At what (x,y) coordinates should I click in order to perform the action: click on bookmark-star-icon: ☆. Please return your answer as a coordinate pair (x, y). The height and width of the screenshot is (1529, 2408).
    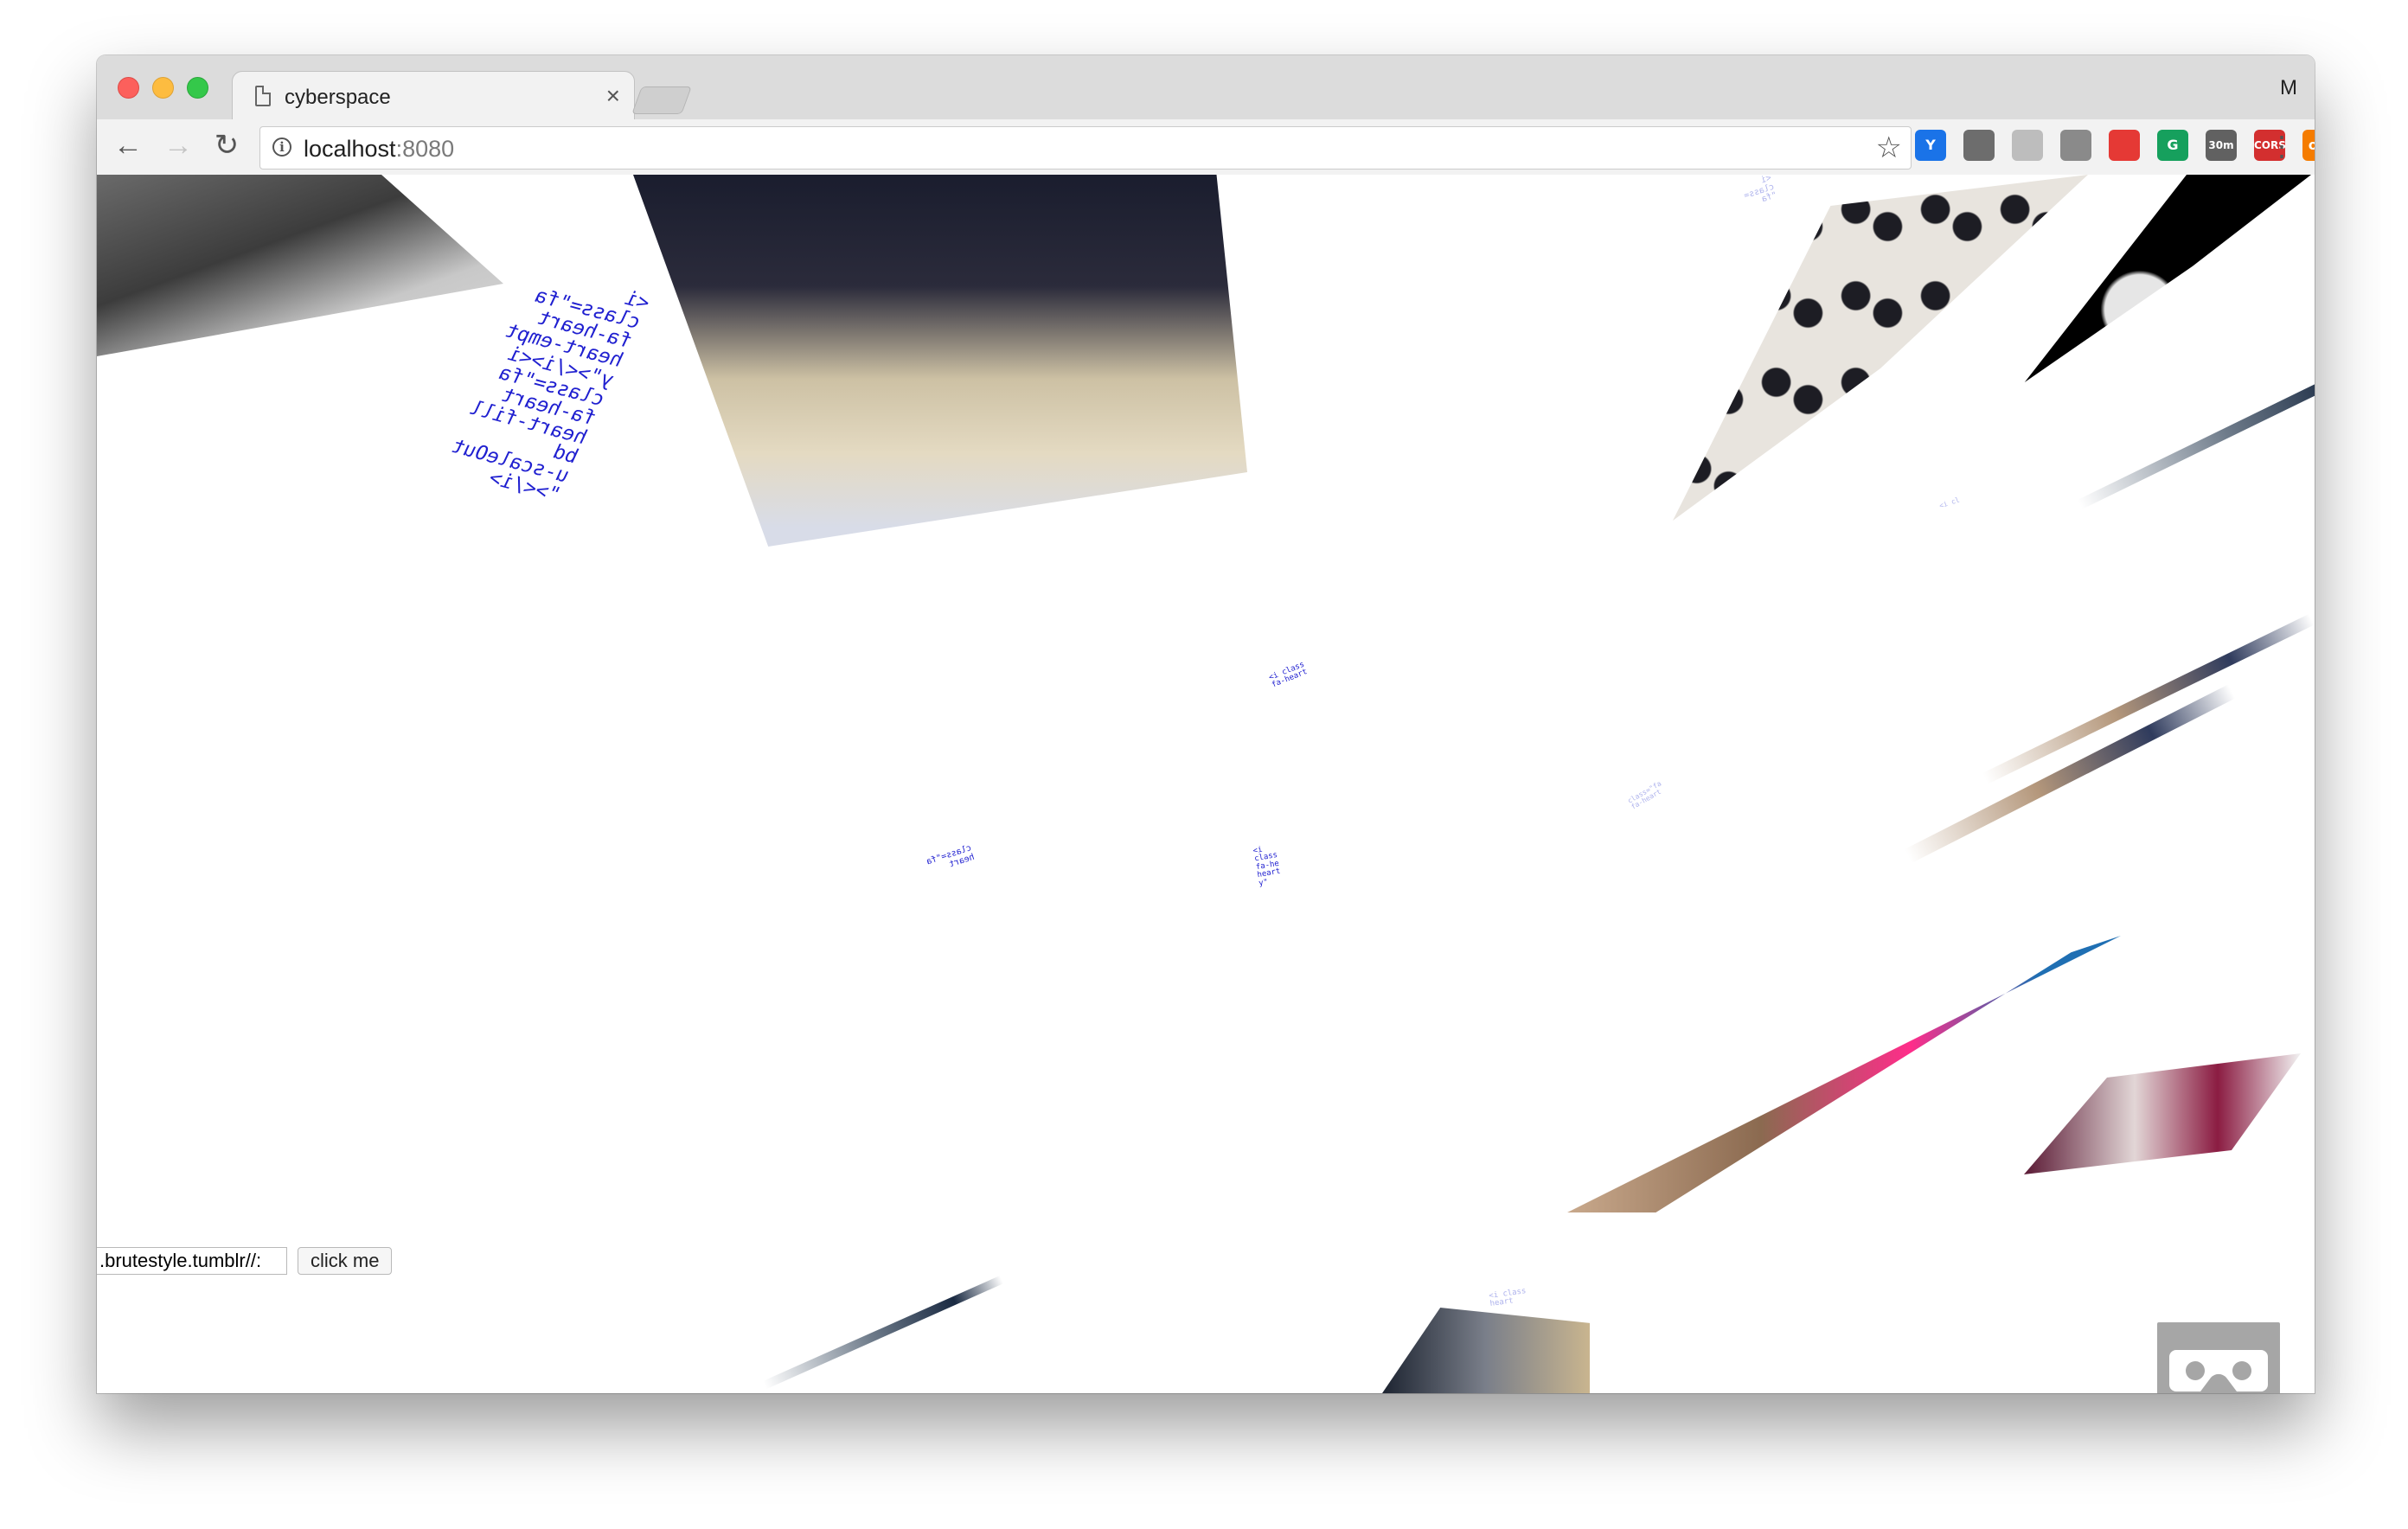
    Looking at the image, I should click on (1889, 148).